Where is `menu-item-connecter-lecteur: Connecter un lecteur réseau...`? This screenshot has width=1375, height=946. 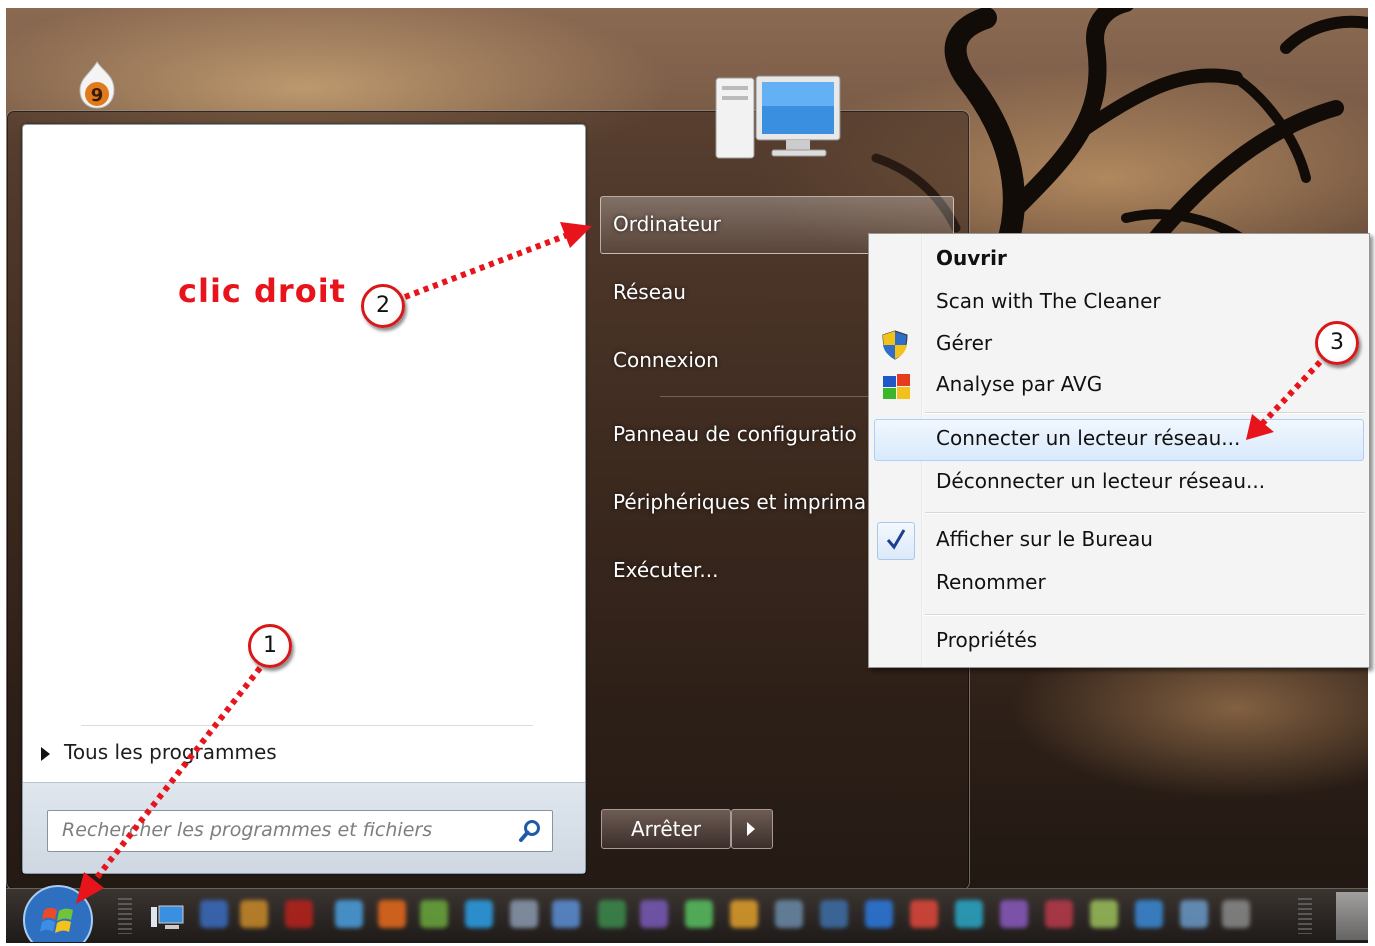 menu-item-connecter-lecteur: Connecter un lecteur réseau... is located at coordinates (1088, 438).